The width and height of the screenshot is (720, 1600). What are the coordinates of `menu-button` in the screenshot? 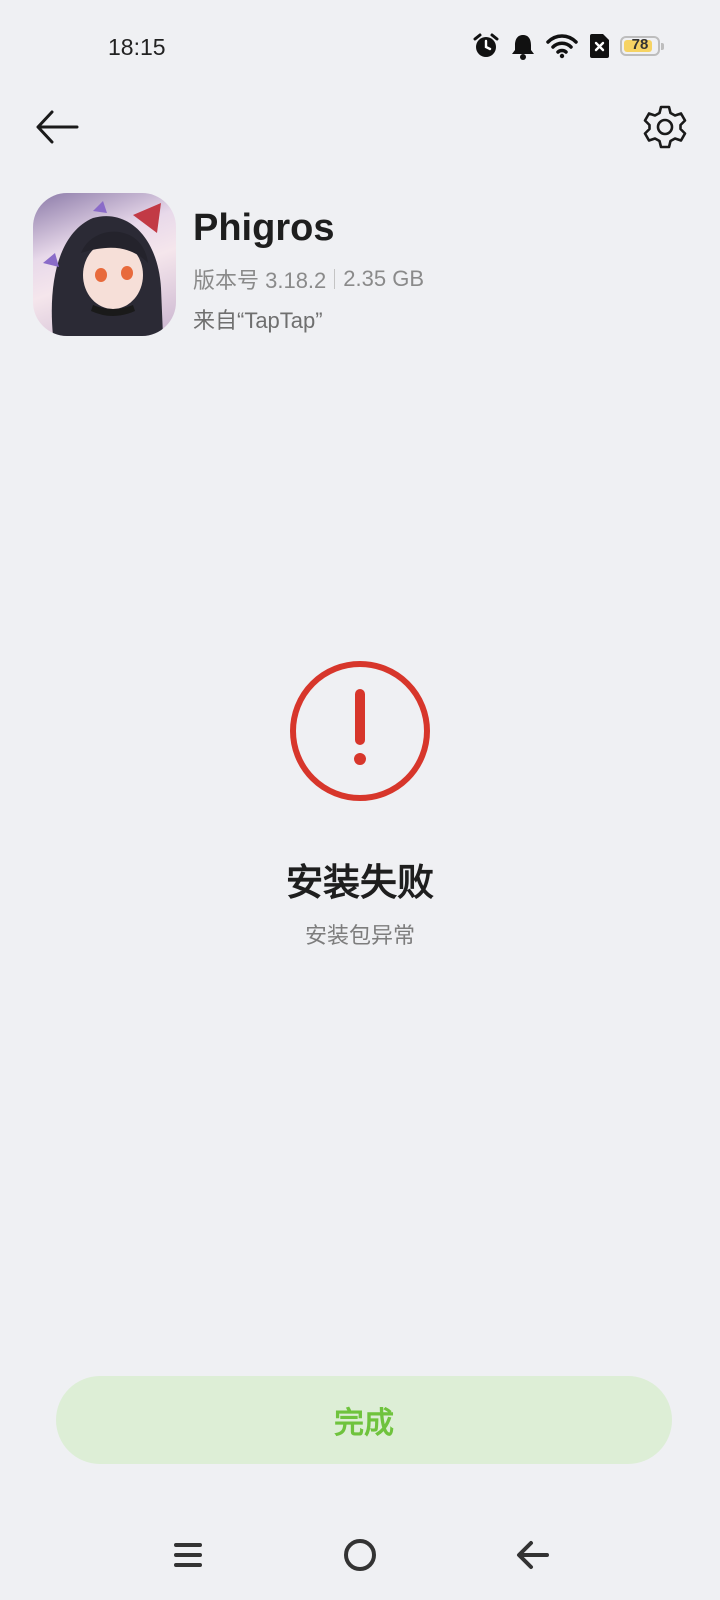 It's located at (188, 1555).